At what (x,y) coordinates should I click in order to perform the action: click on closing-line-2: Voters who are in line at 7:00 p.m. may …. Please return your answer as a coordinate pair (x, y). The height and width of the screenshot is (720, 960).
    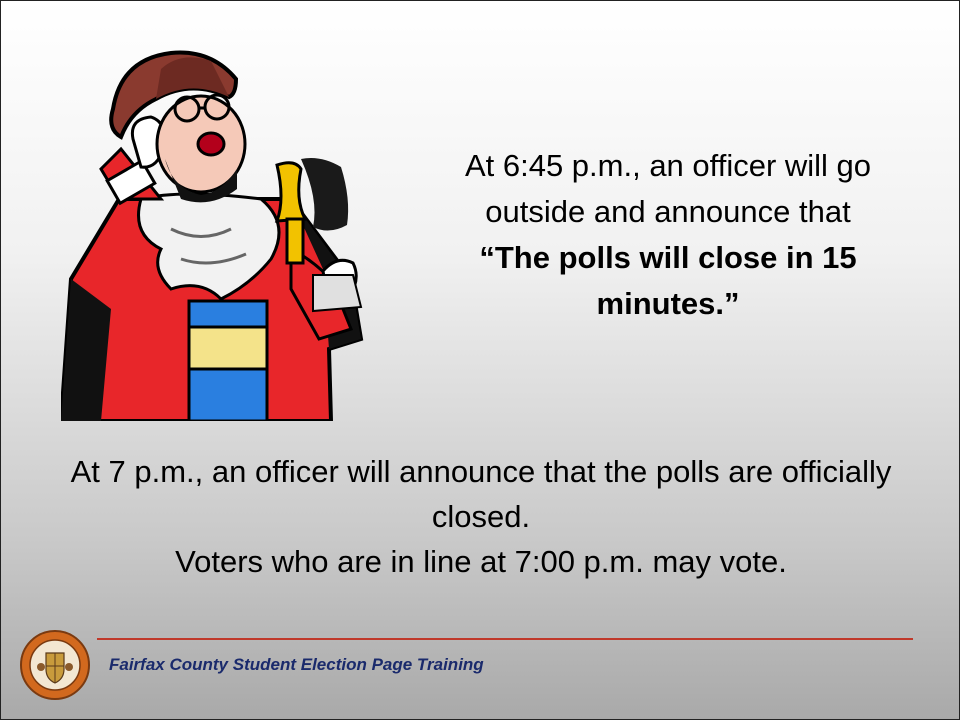
    Looking at the image, I should click on (481, 561).